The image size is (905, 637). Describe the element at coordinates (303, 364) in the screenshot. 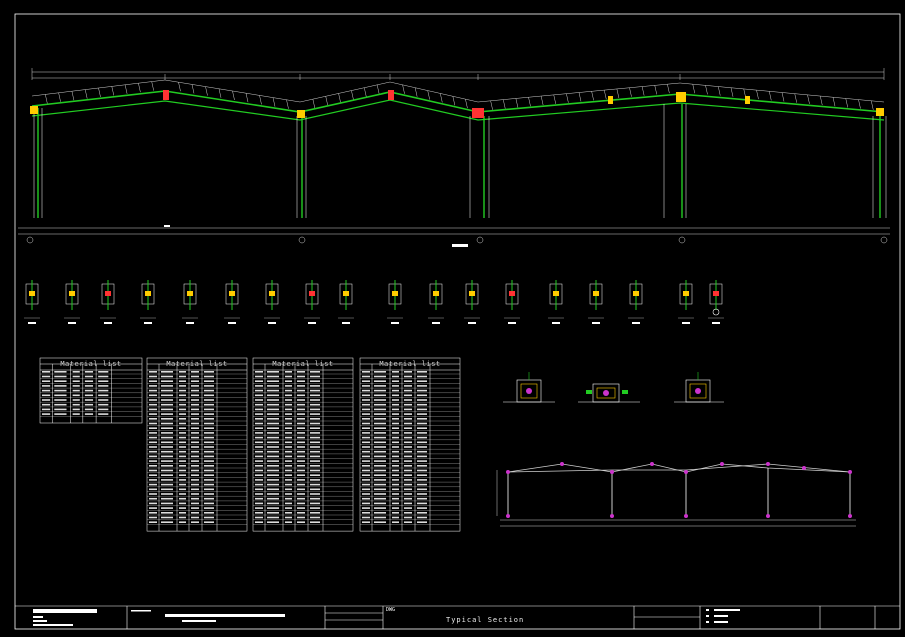

I see `material-list-title-3: Material list` at that location.